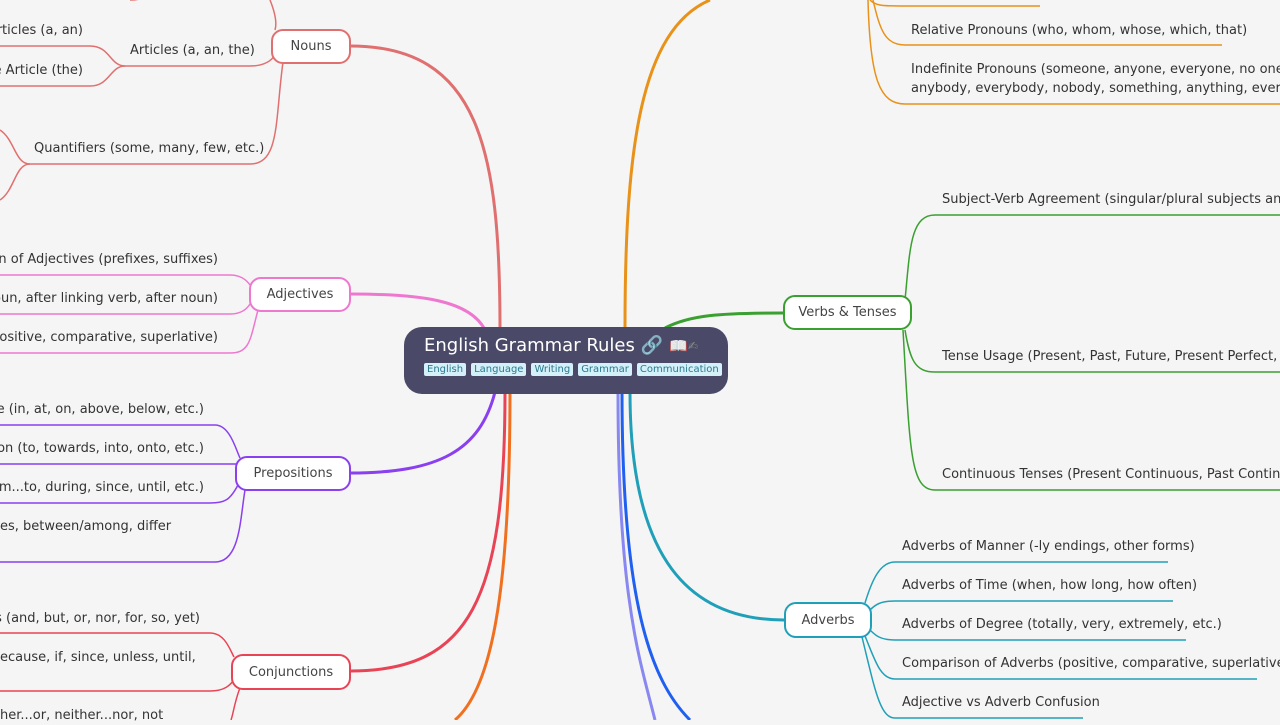  What do you see at coordinates (679, 369) in the screenshot?
I see `tag: Communication` at bounding box center [679, 369].